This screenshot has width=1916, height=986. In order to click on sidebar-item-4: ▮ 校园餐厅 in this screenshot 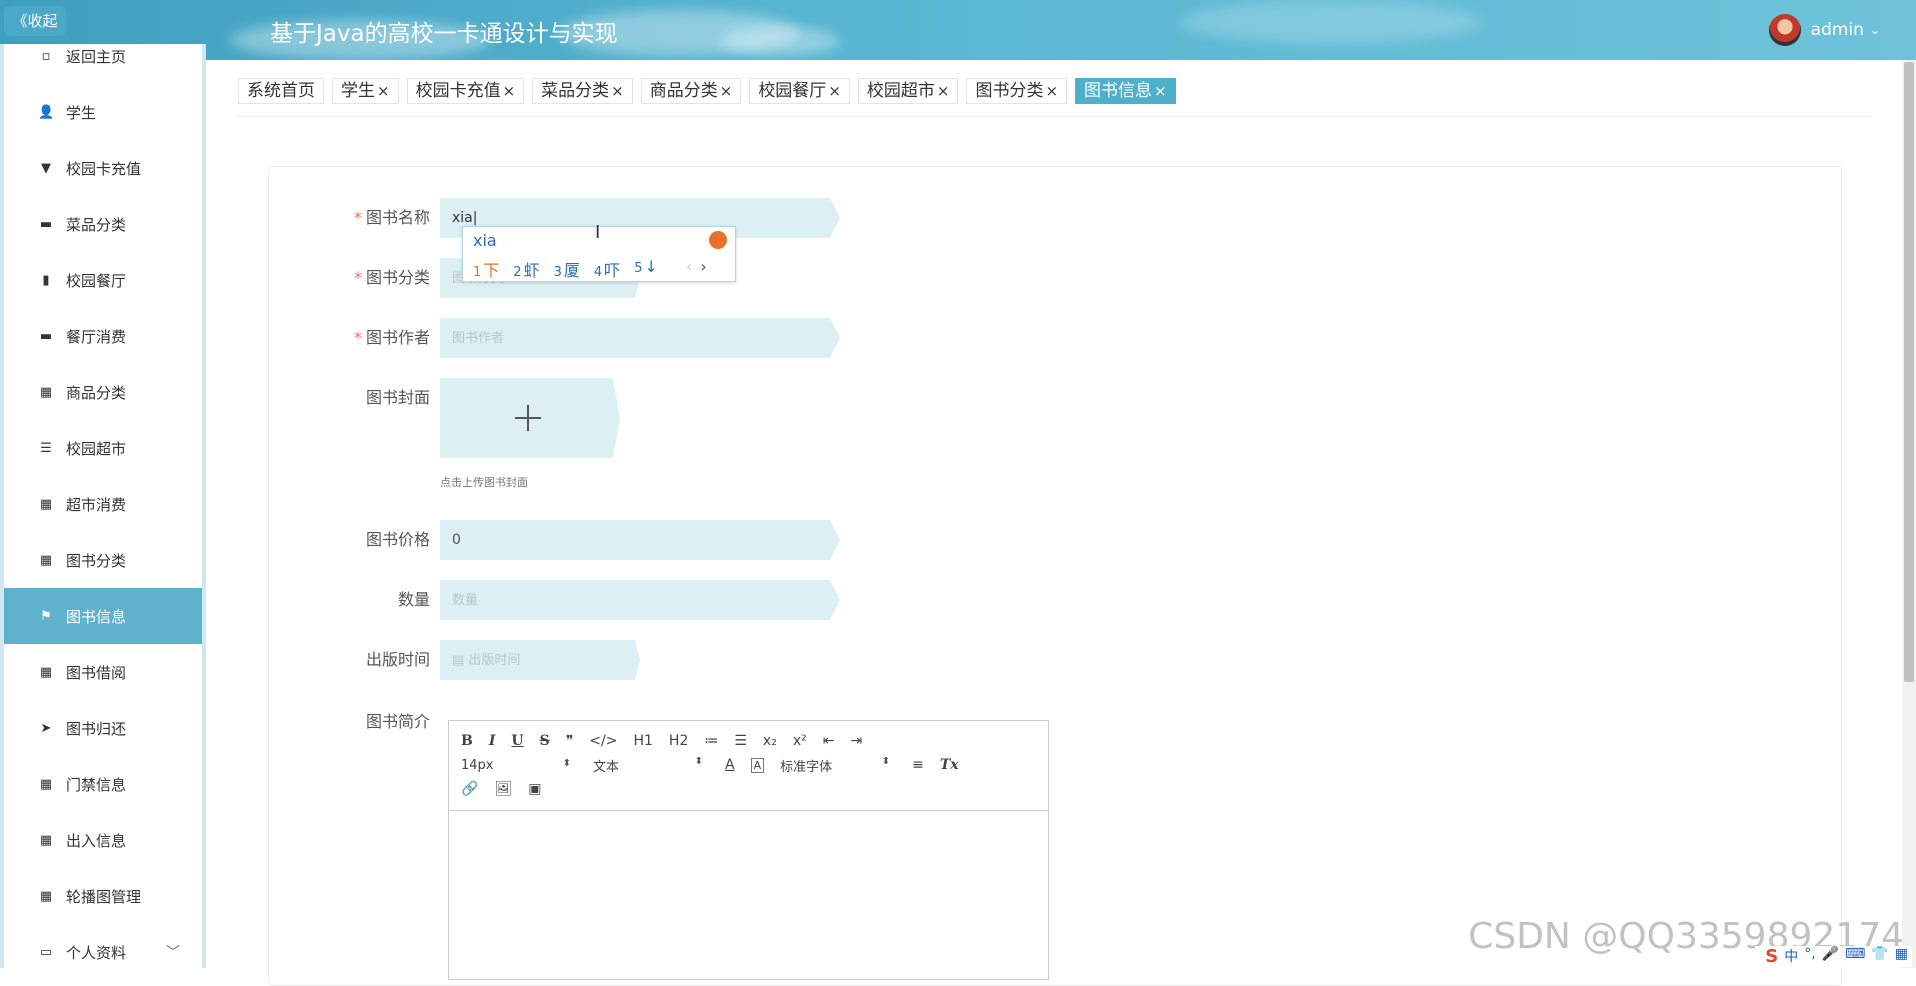, I will do `click(103, 280)`.